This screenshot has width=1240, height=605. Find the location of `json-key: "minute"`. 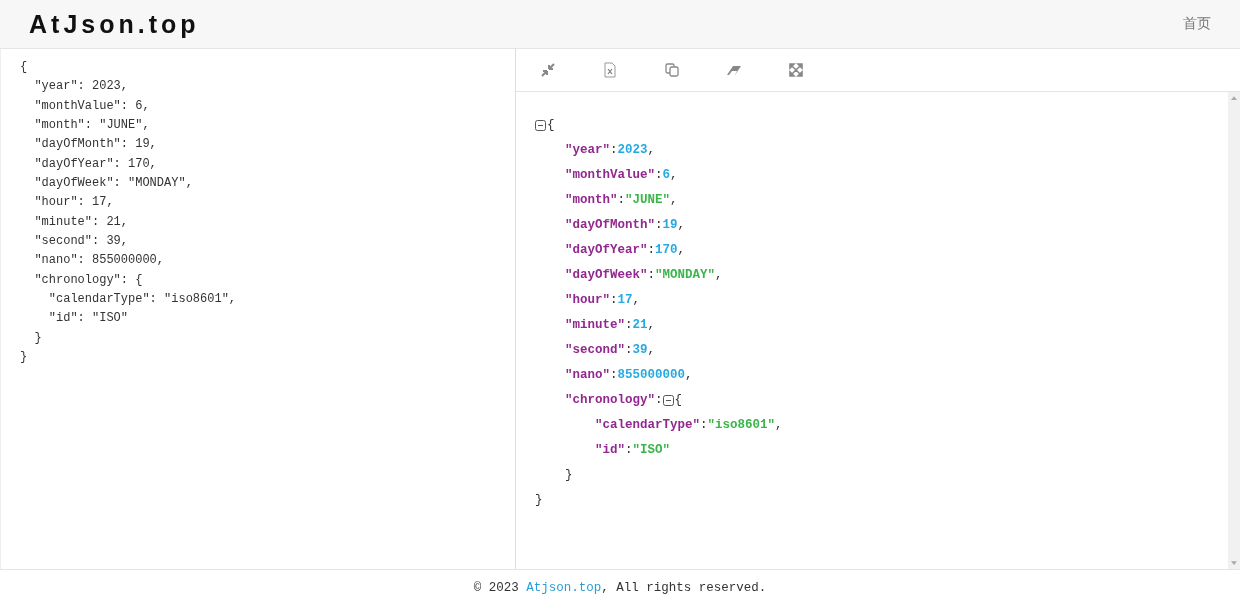

json-key: "minute" is located at coordinates (595, 325).